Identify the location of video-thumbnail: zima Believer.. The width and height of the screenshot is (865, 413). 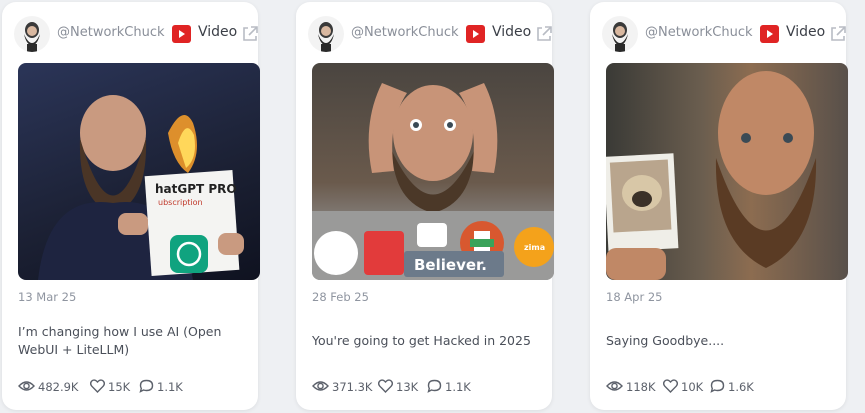
(433, 171).